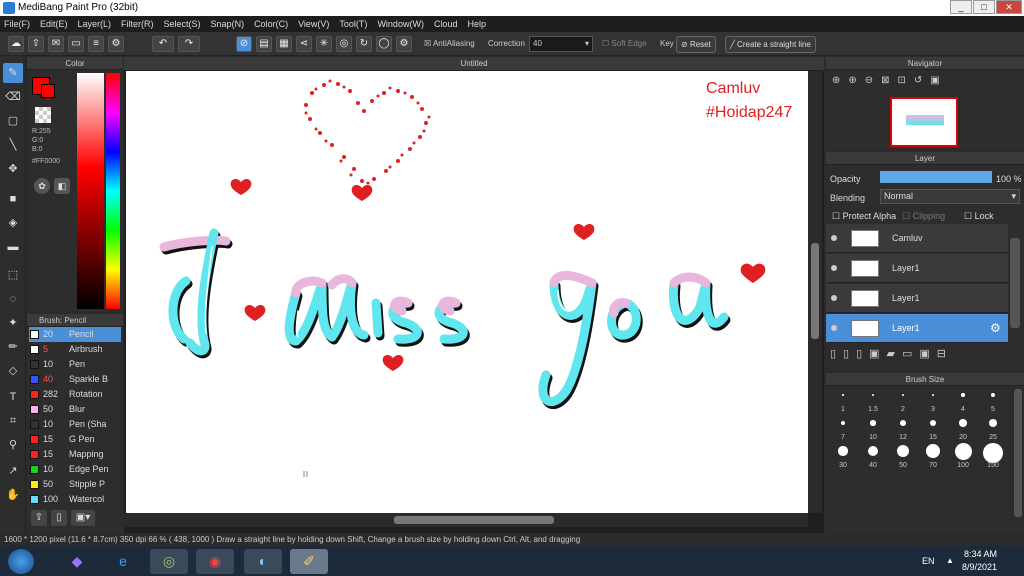  What do you see at coordinates (75, 409) in the screenshot?
I see `brush-item: 50 Blur` at bounding box center [75, 409].